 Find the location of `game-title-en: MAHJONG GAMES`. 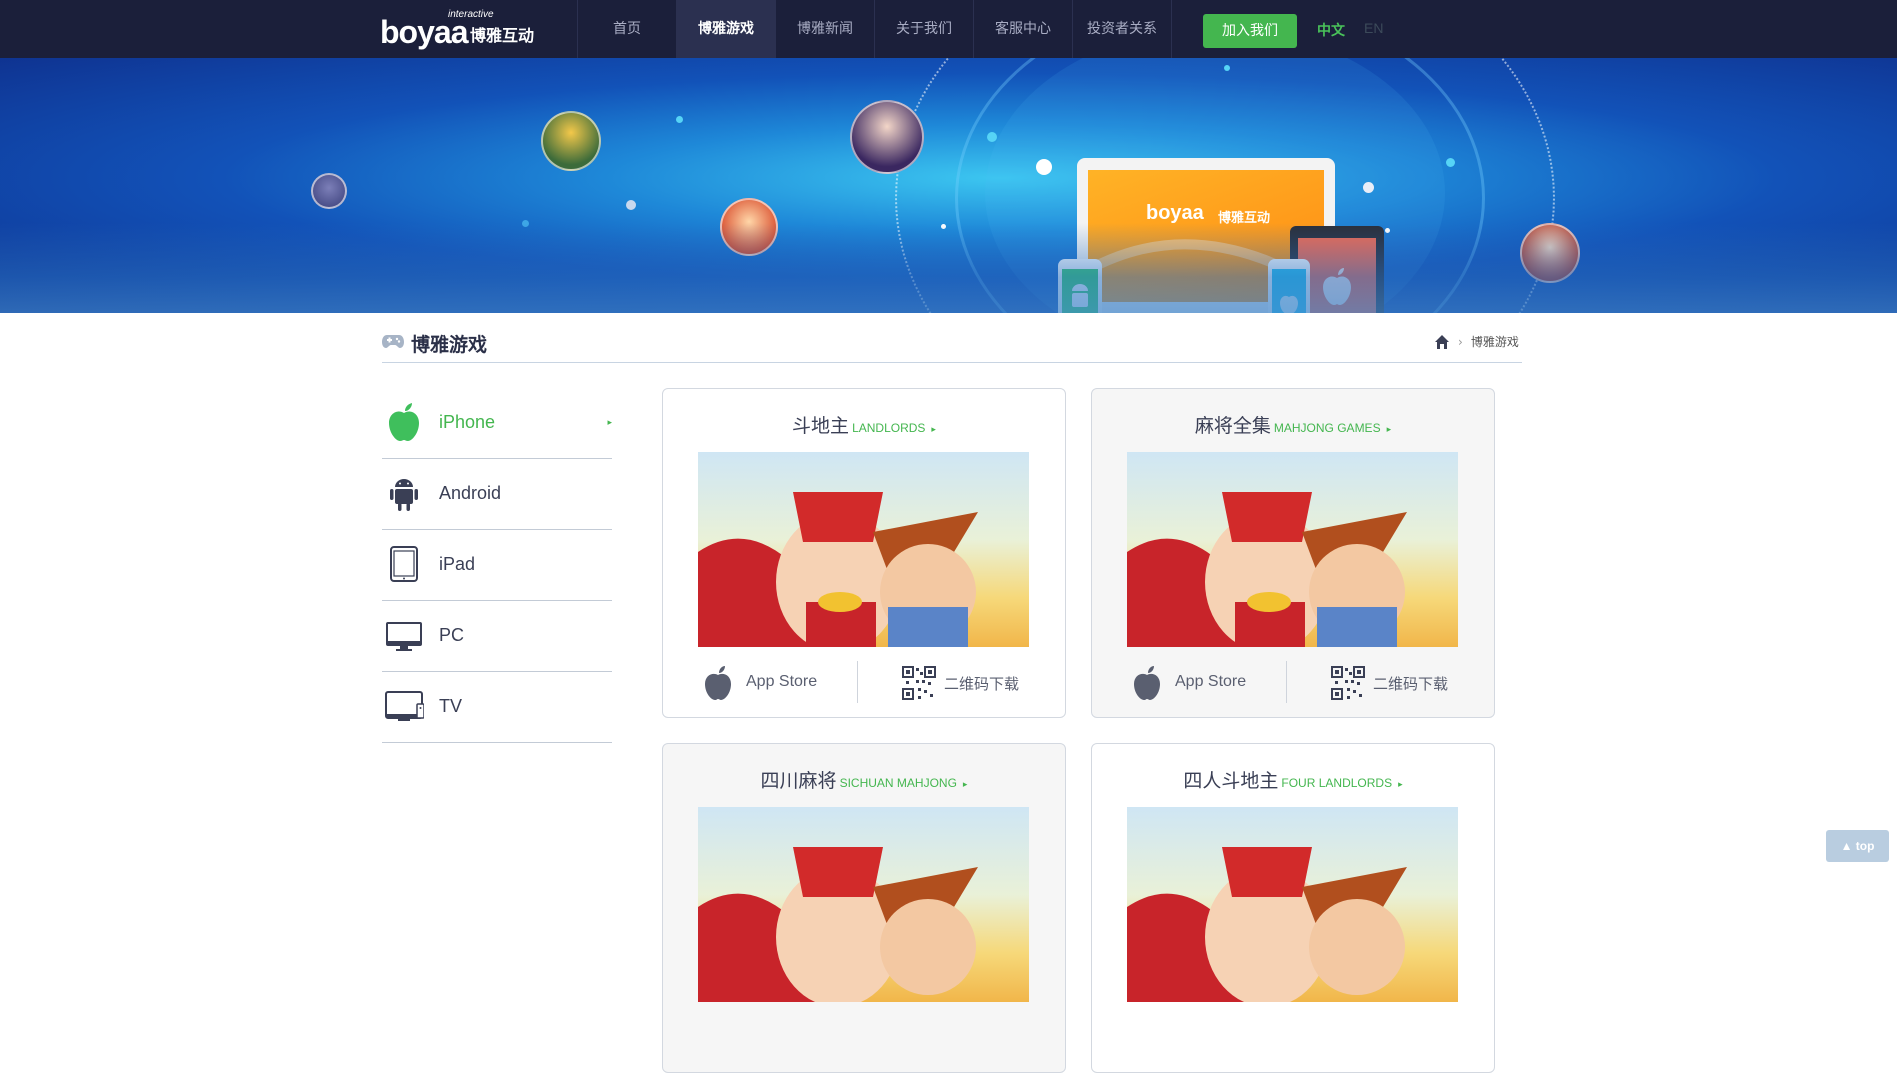

game-title-en: MAHJONG GAMES is located at coordinates (1327, 428).